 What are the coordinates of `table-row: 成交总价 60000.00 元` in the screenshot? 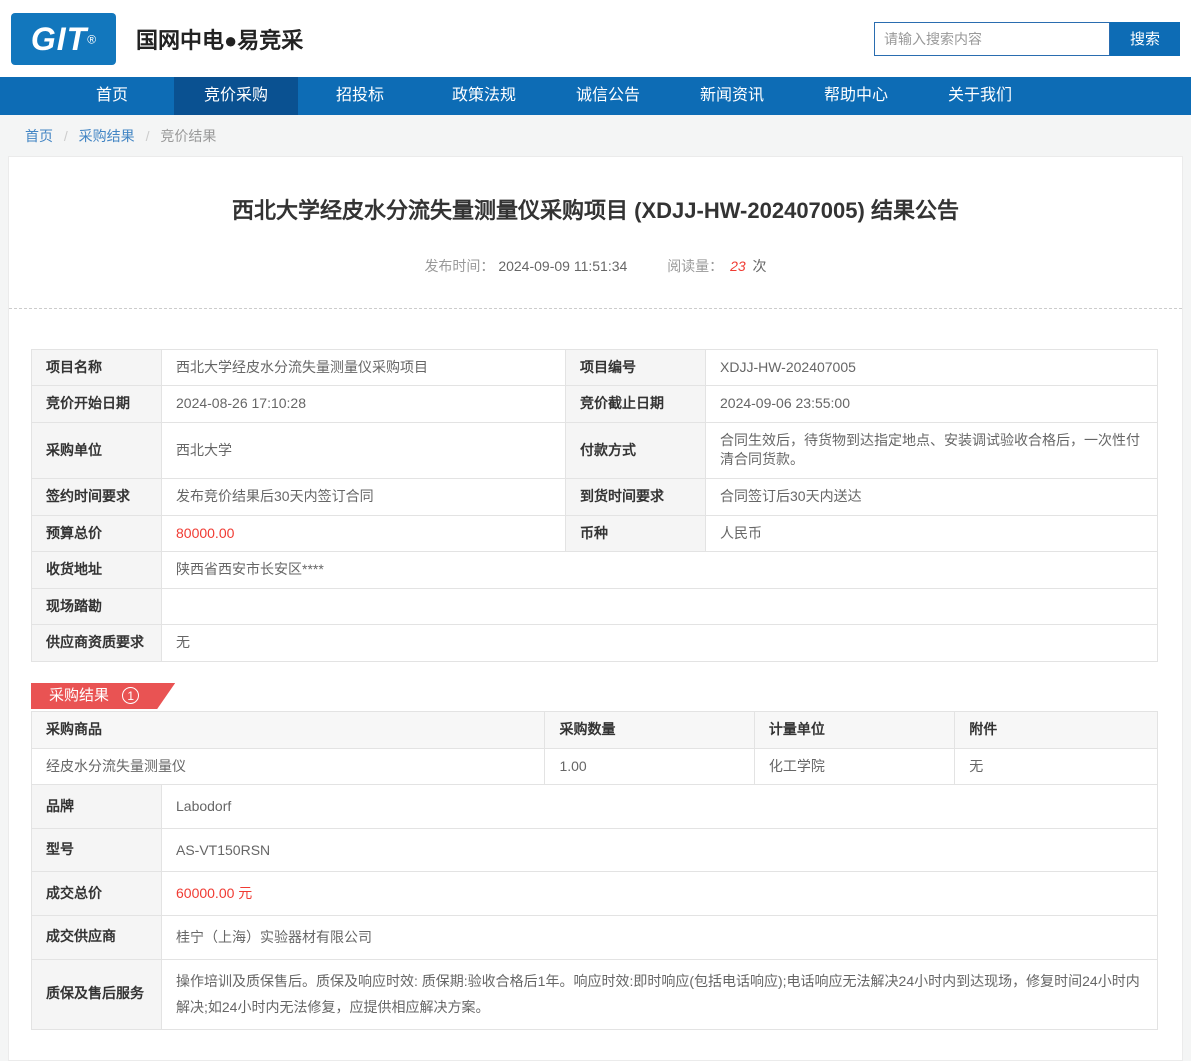 It's located at (594, 893).